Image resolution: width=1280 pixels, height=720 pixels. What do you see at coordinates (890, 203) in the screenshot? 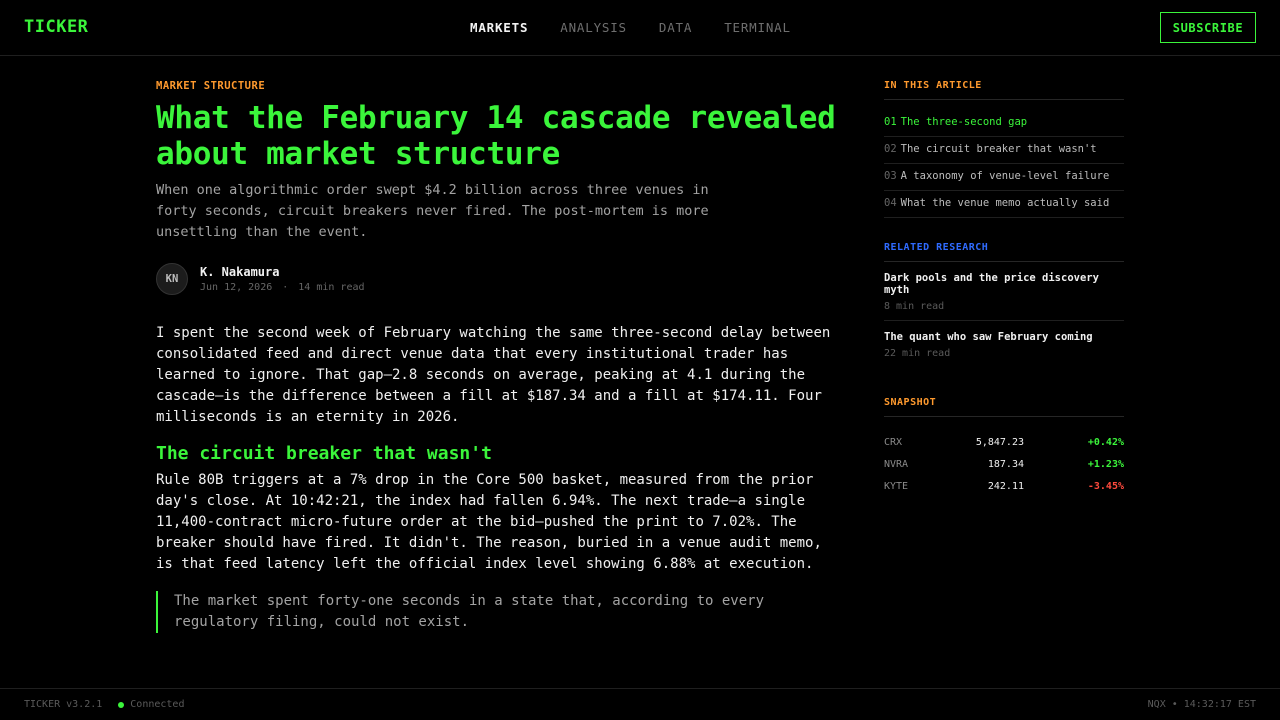
I see `toc-number: 04` at bounding box center [890, 203].